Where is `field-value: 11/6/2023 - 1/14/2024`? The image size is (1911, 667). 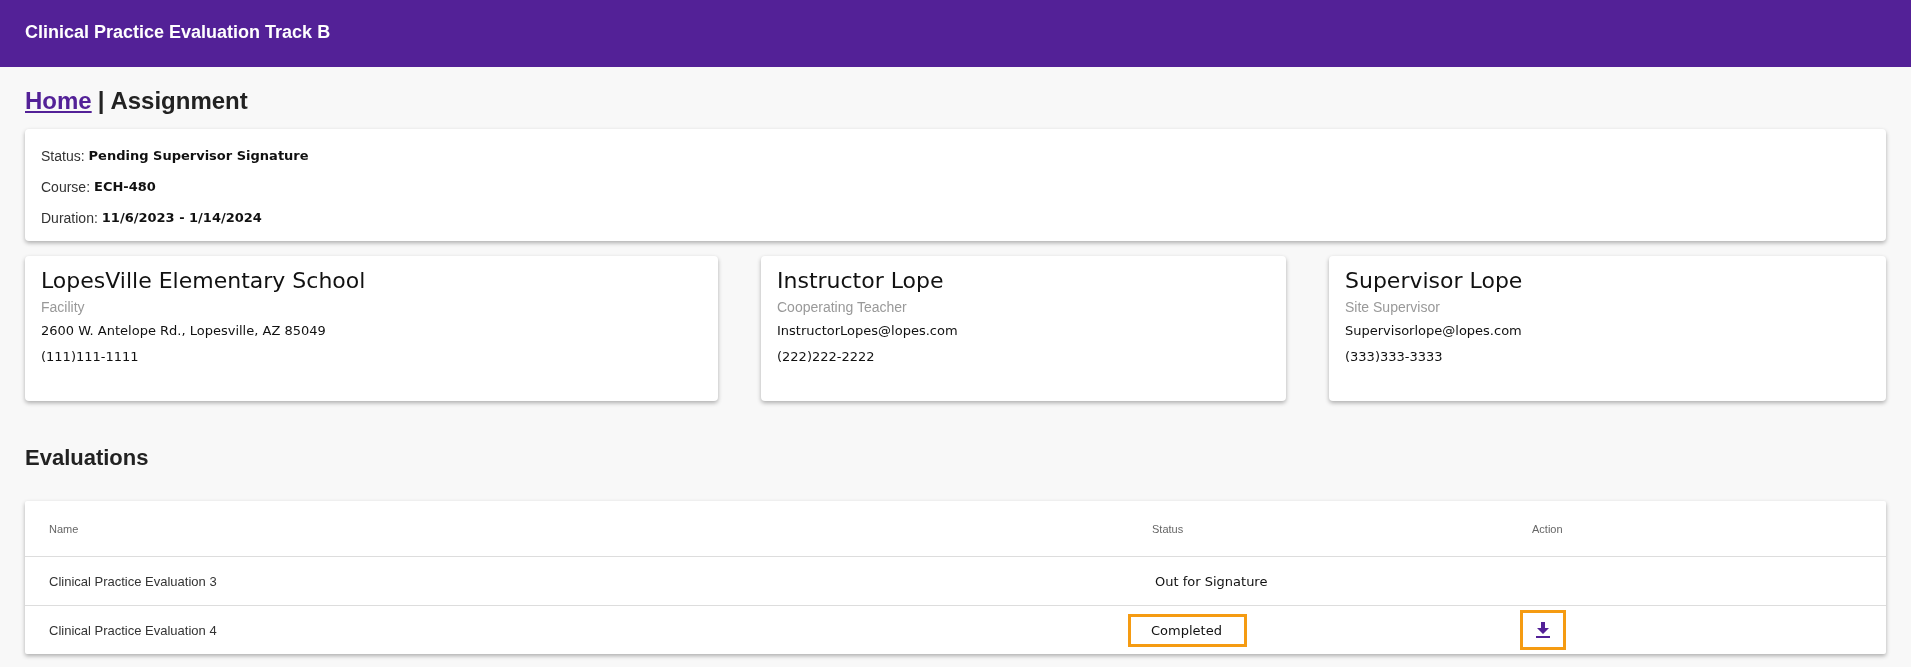 field-value: 11/6/2023 - 1/14/2024 is located at coordinates (181, 217).